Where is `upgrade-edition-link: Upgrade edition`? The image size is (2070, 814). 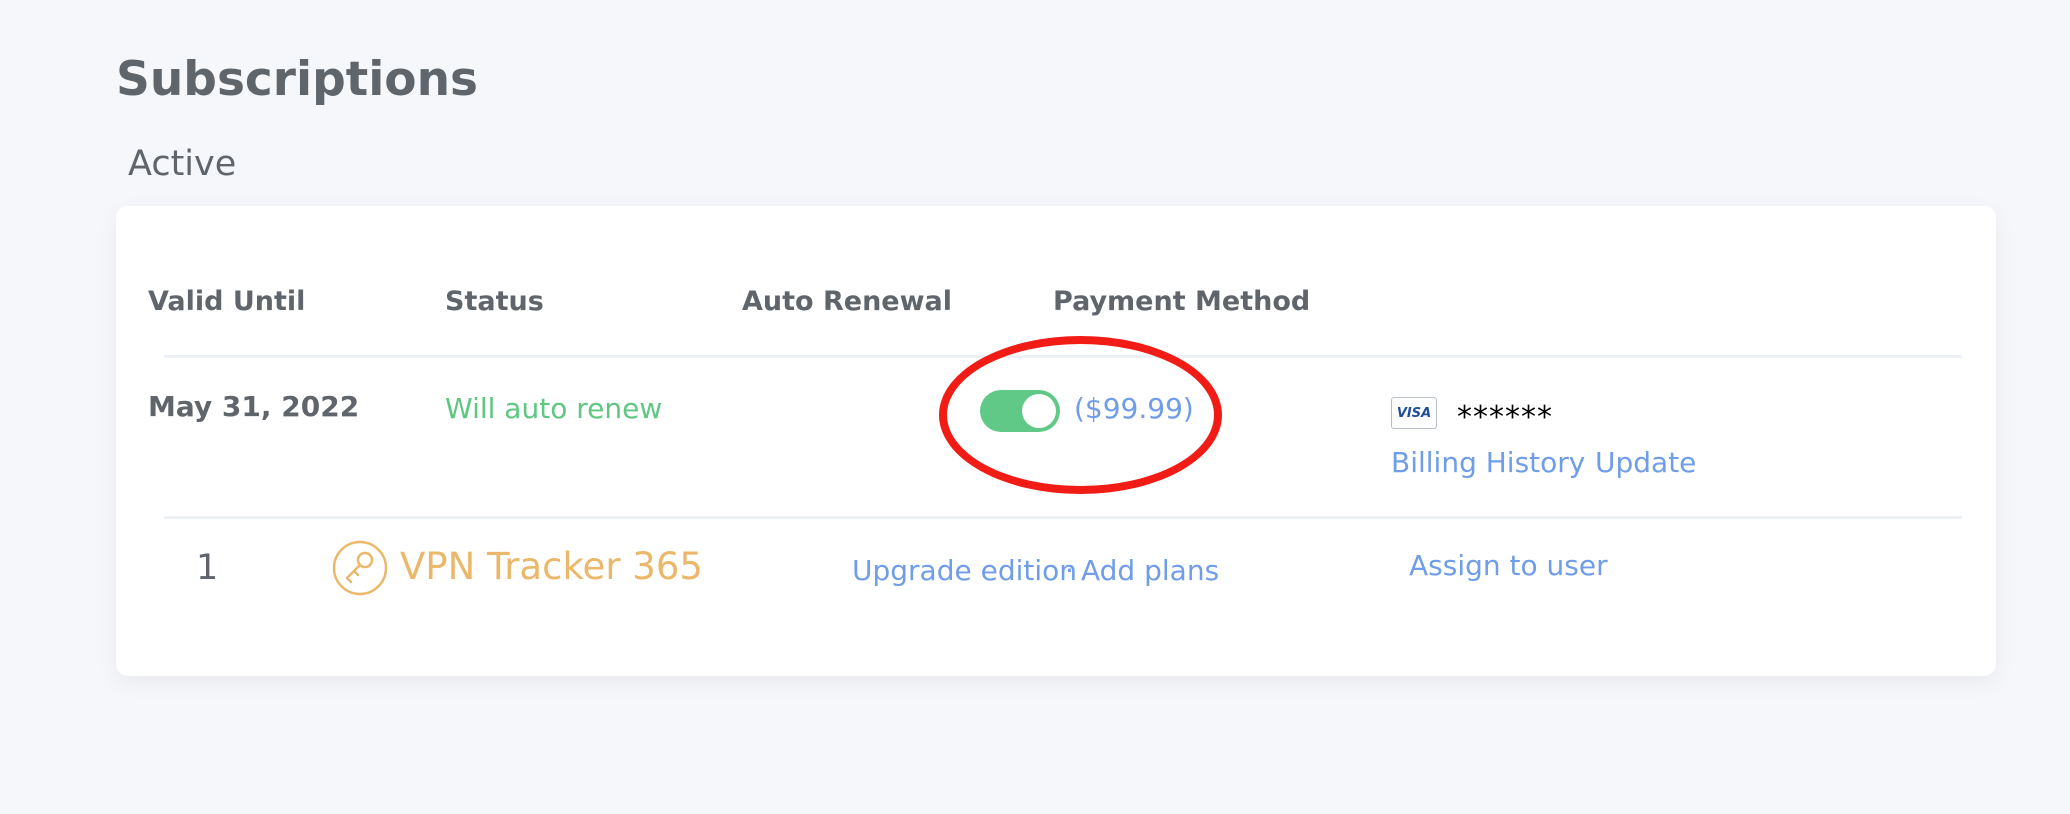
upgrade-edition-link: Upgrade edition is located at coordinates (964, 570).